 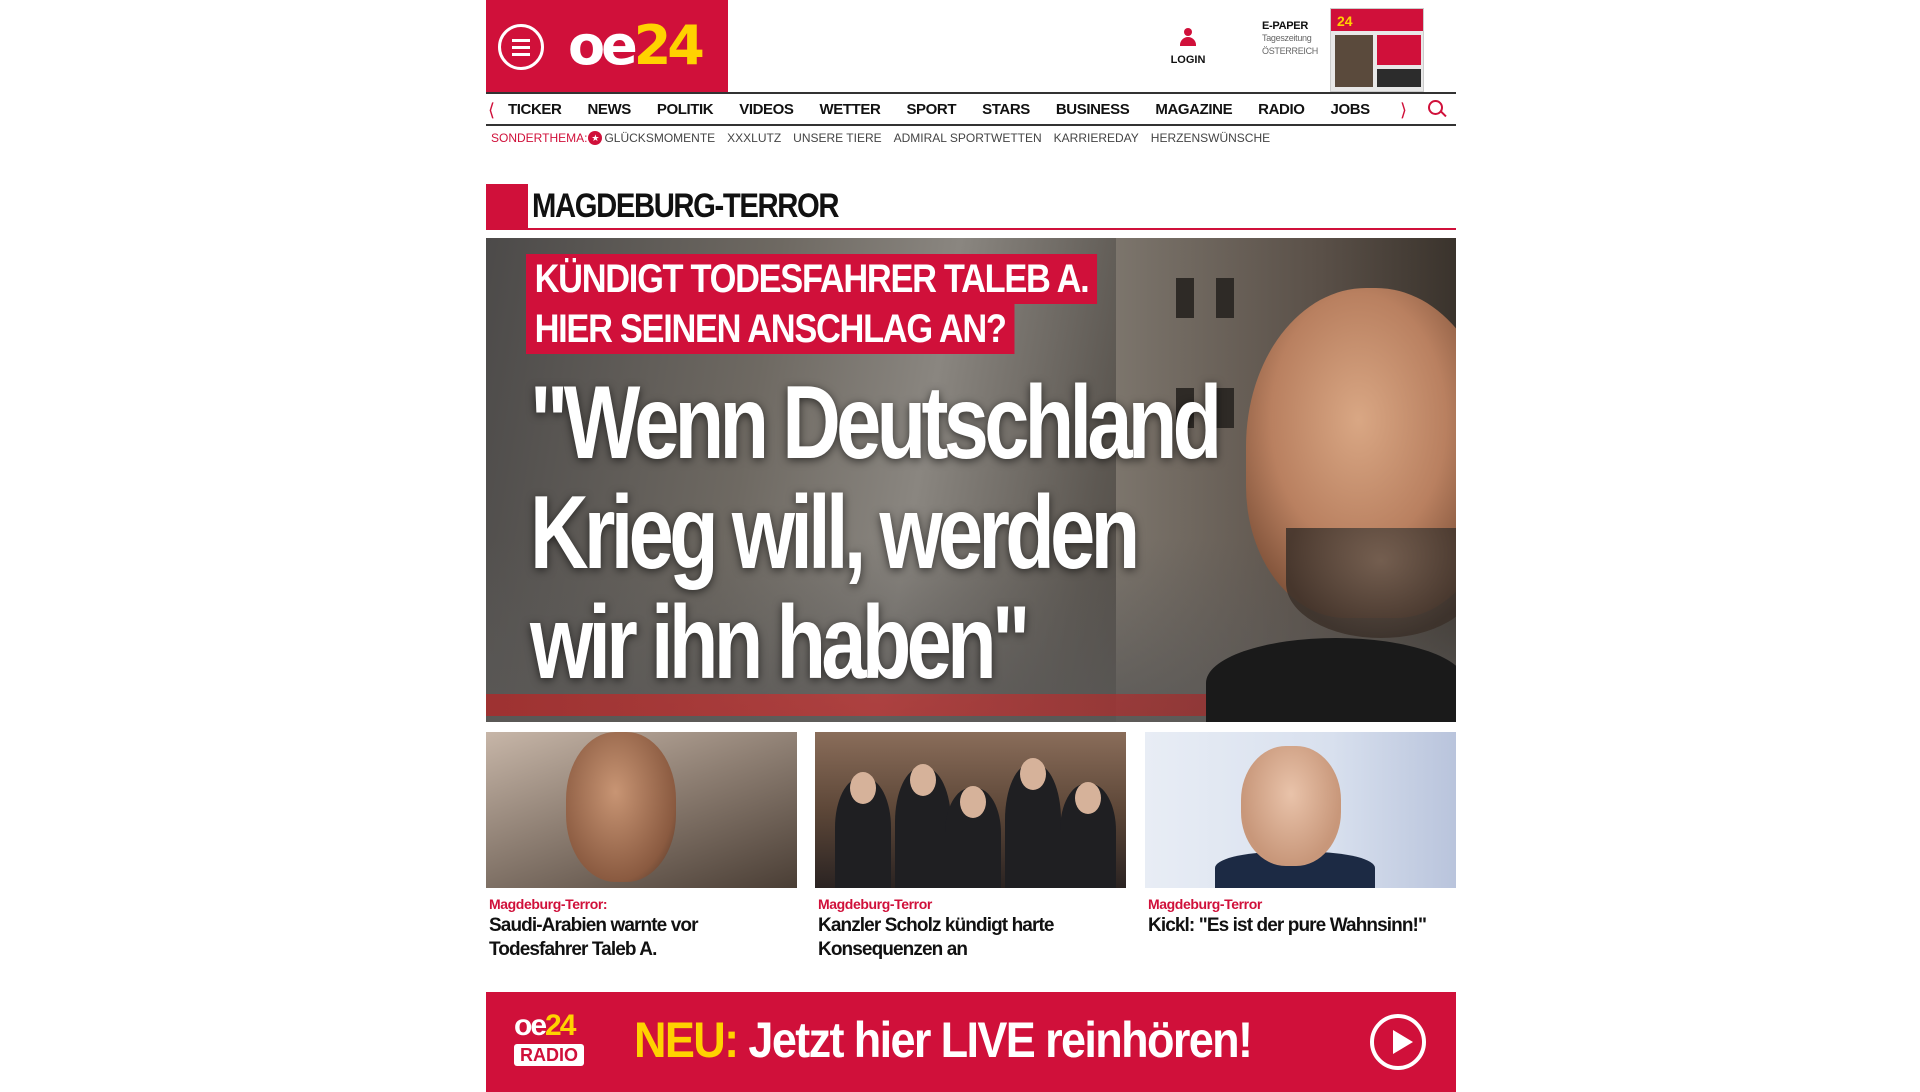 What do you see at coordinates (609, 110) in the screenshot?
I see `nav-item-news: NEWS` at bounding box center [609, 110].